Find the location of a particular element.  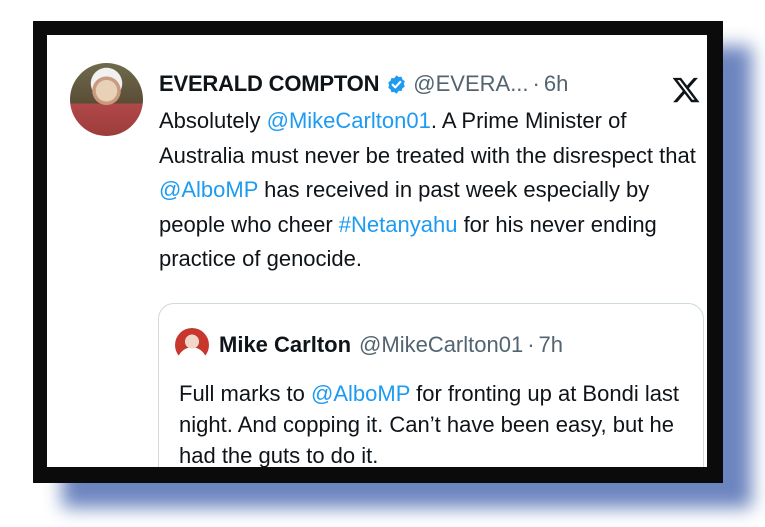

quoted-header: Mike Carlton @MikeCarlton01 · 7h is located at coordinates (391, 345).